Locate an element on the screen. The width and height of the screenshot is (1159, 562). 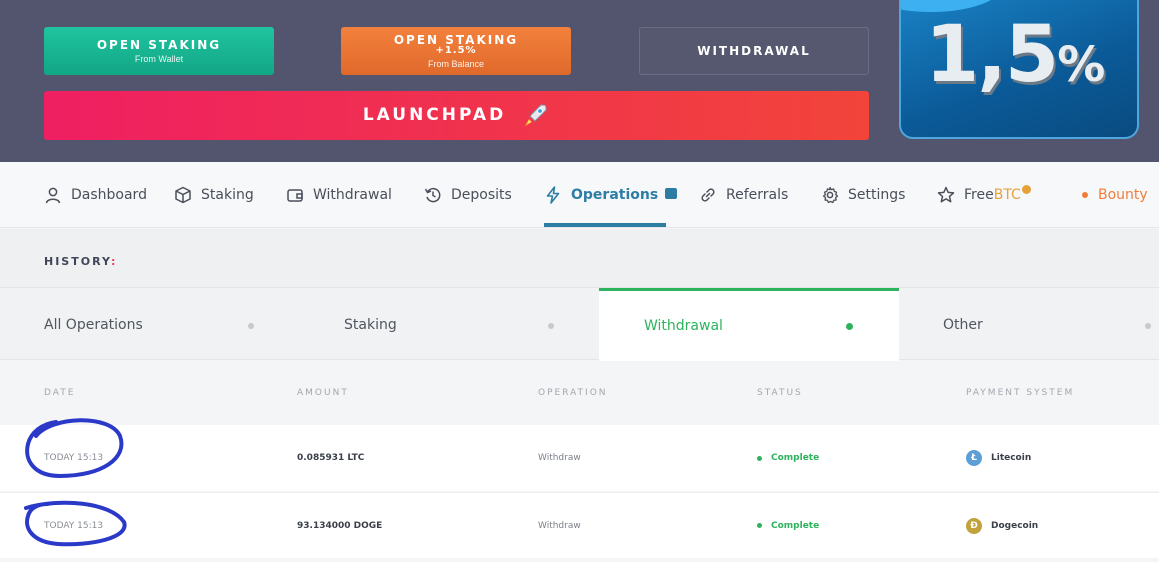
nav-item-bounty: Bounty is located at coordinates (1115, 195).